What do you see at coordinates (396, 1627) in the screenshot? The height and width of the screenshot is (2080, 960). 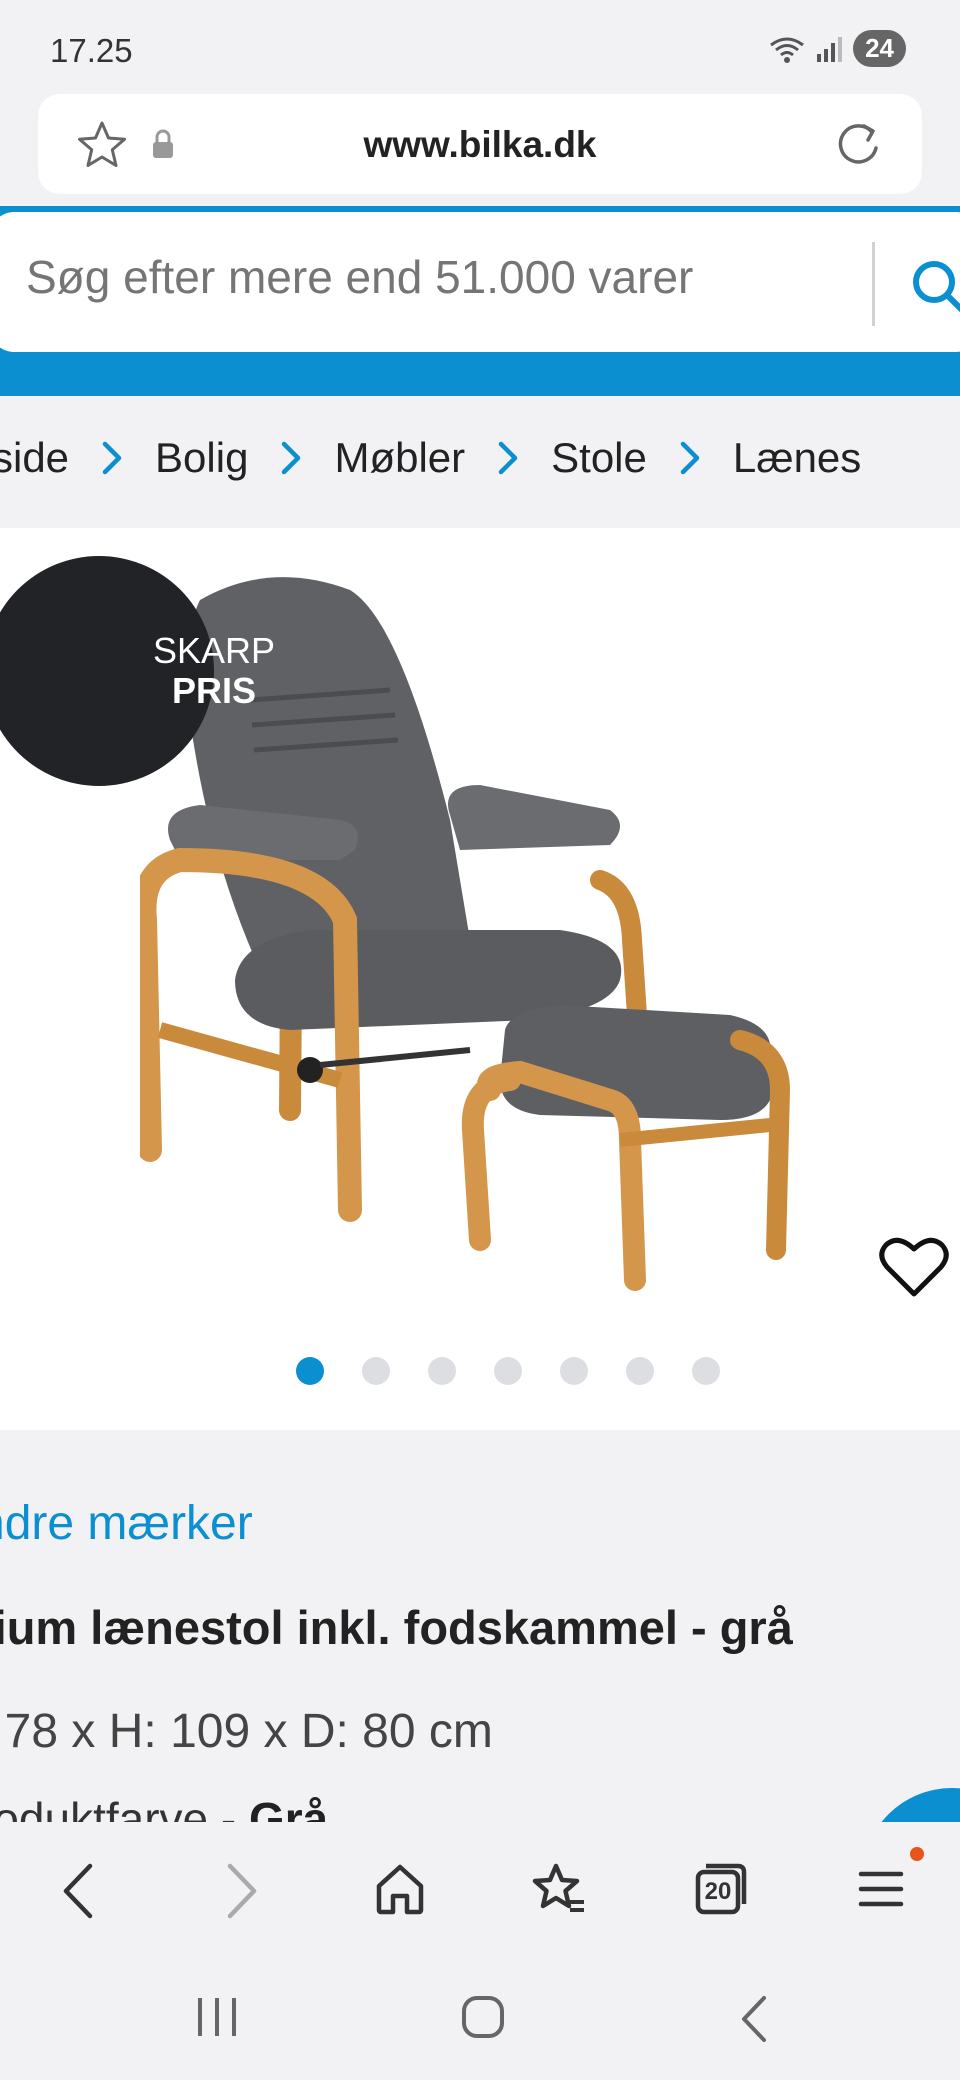 I see `product-title: tium lænestol inkl. fodskammel - grå` at bounding box center [396, 1627].